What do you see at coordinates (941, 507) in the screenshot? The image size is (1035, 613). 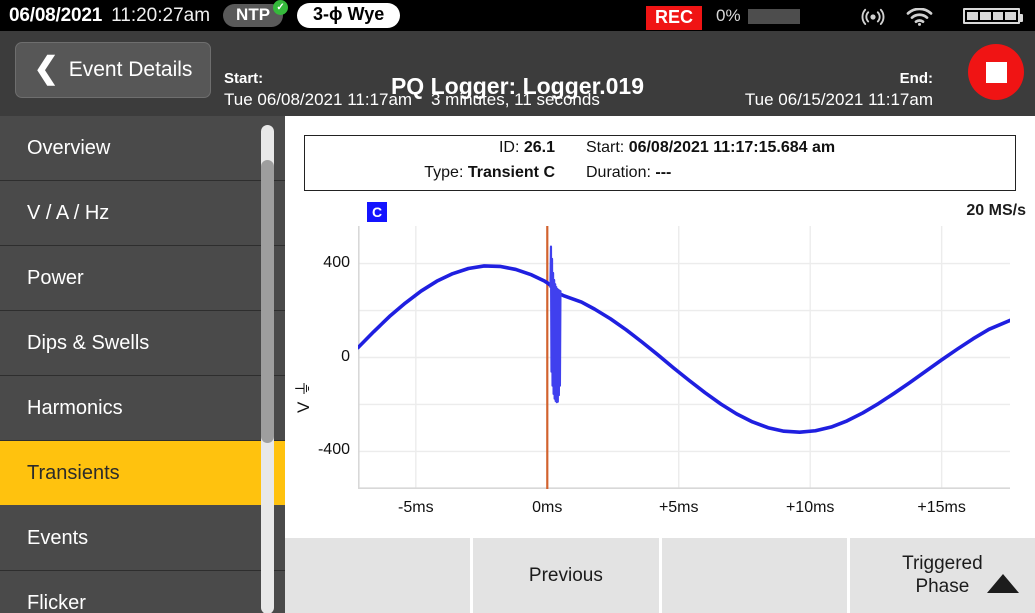 I see `x-axis-tick: +15ms` at bounding box center [941, 507].